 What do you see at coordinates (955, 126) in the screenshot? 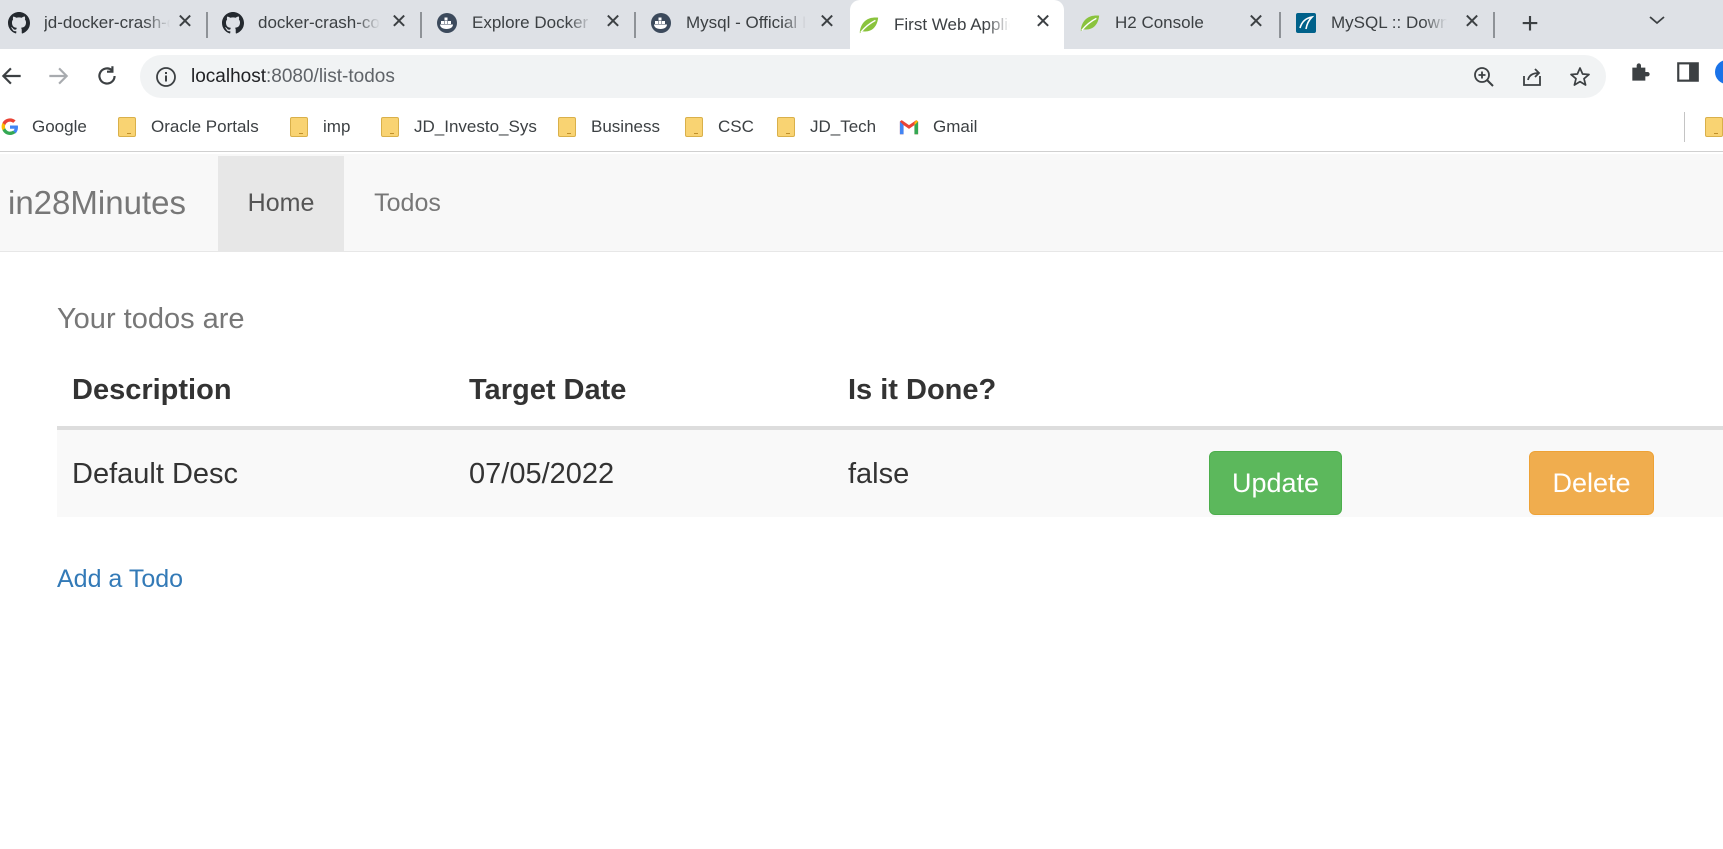
I see `bookmark-label: Gmail` at bounding box center [955, 126].